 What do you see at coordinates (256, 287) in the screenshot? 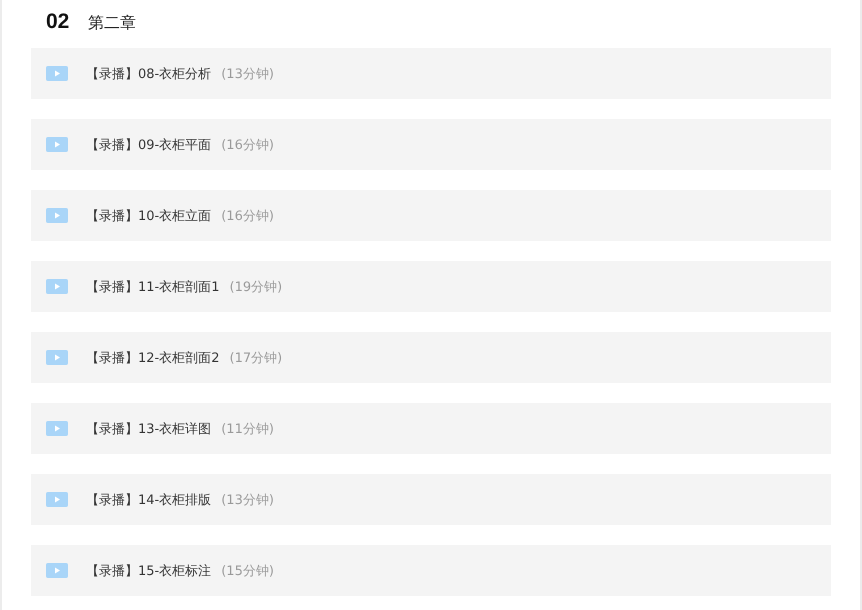
I see `lesson-duration: (19分钟)` at bounding box center [256, 287].